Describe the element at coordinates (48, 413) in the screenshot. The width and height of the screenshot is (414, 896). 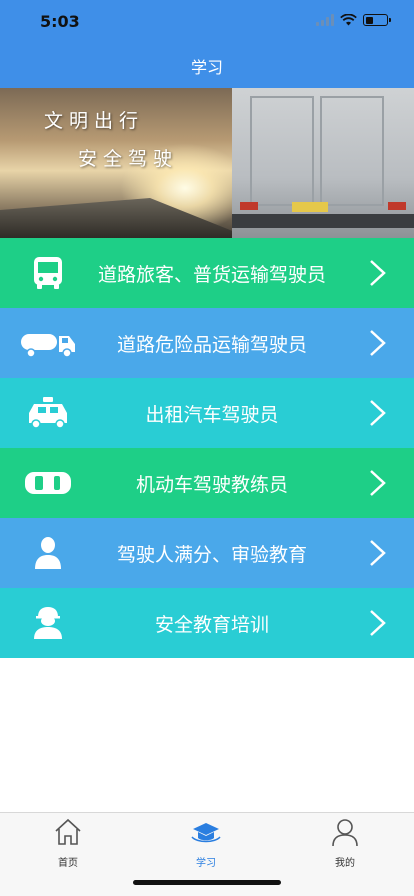
I see `taxi-icon` at that location.